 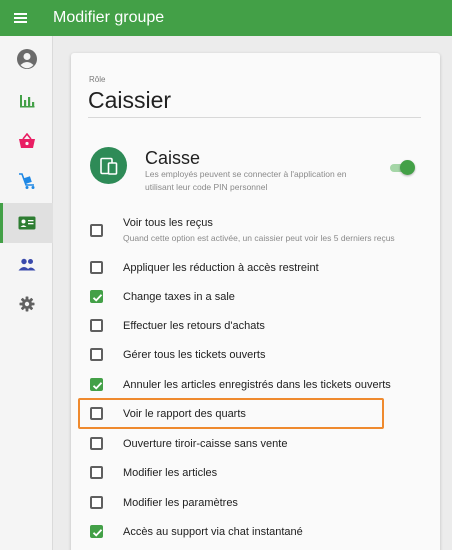 I want to click on sidebar-item-account, so click(x=26, y=59).